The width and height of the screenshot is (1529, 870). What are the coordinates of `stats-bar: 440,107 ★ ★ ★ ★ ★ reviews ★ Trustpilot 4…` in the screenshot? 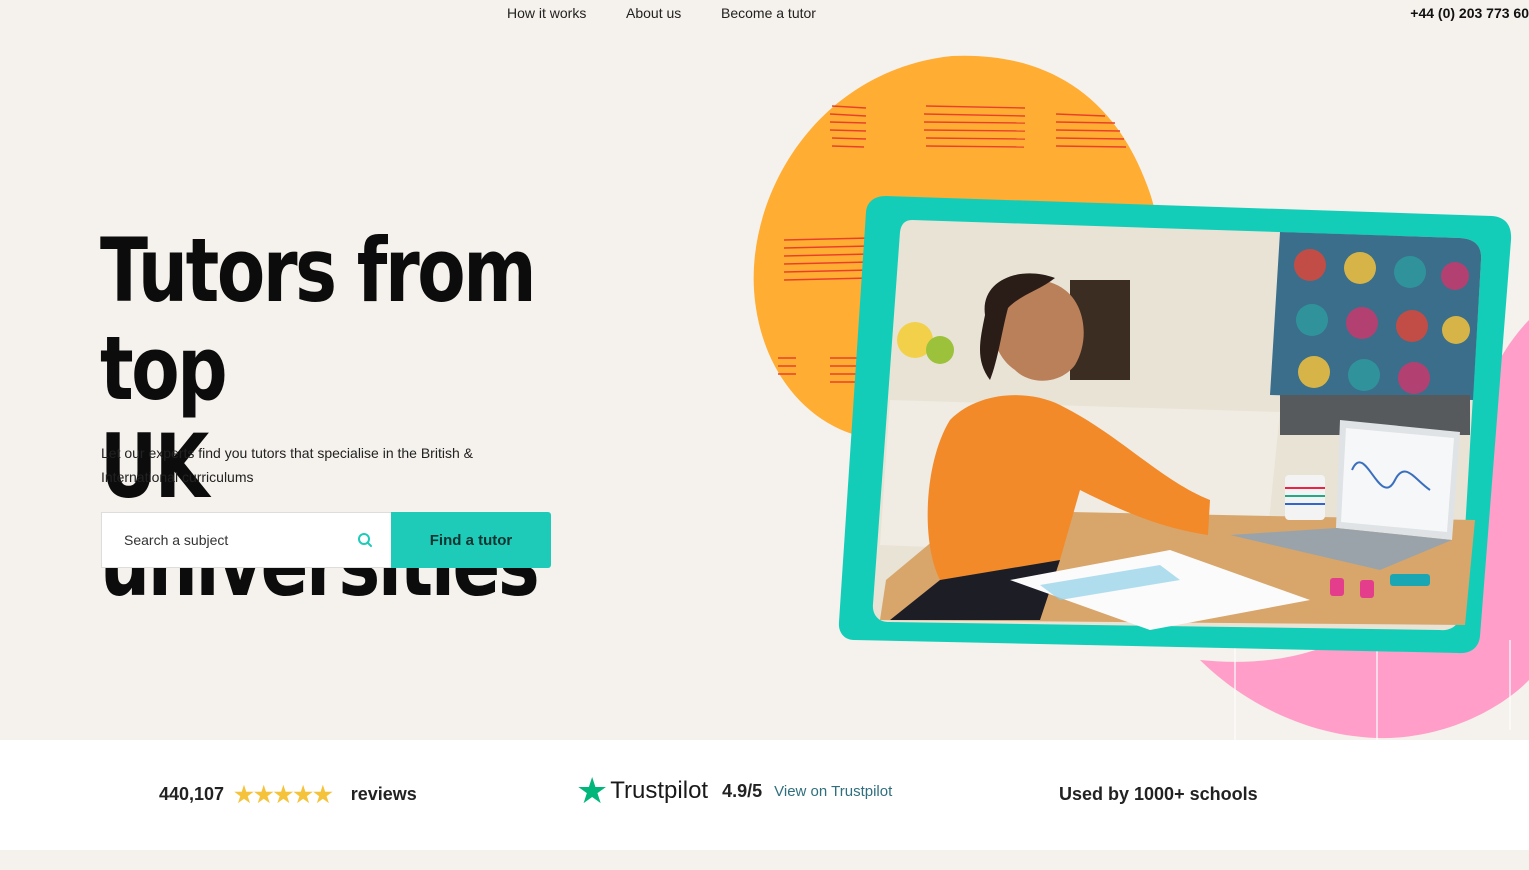 It's located at (764, 795).